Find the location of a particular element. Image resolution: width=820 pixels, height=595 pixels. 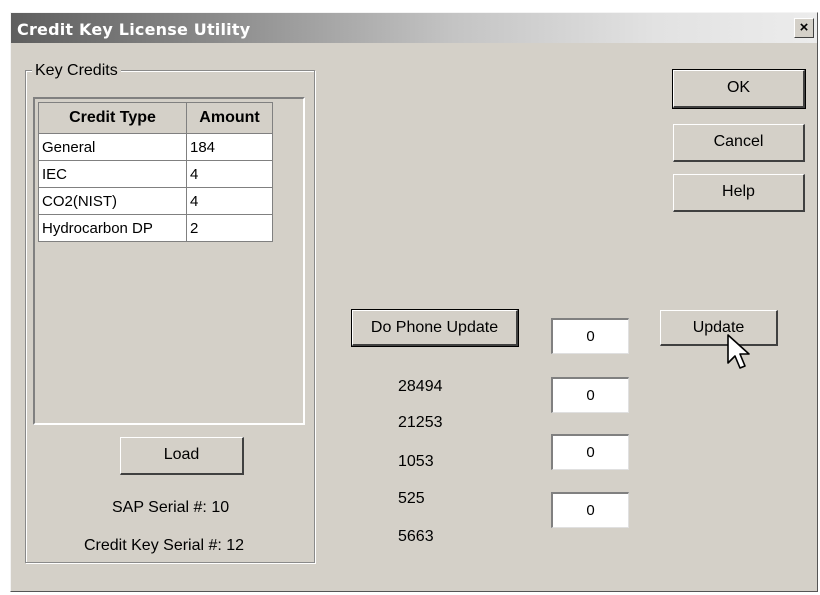

key-credits-legend: Key Credits is located at coordinates (76, 71).